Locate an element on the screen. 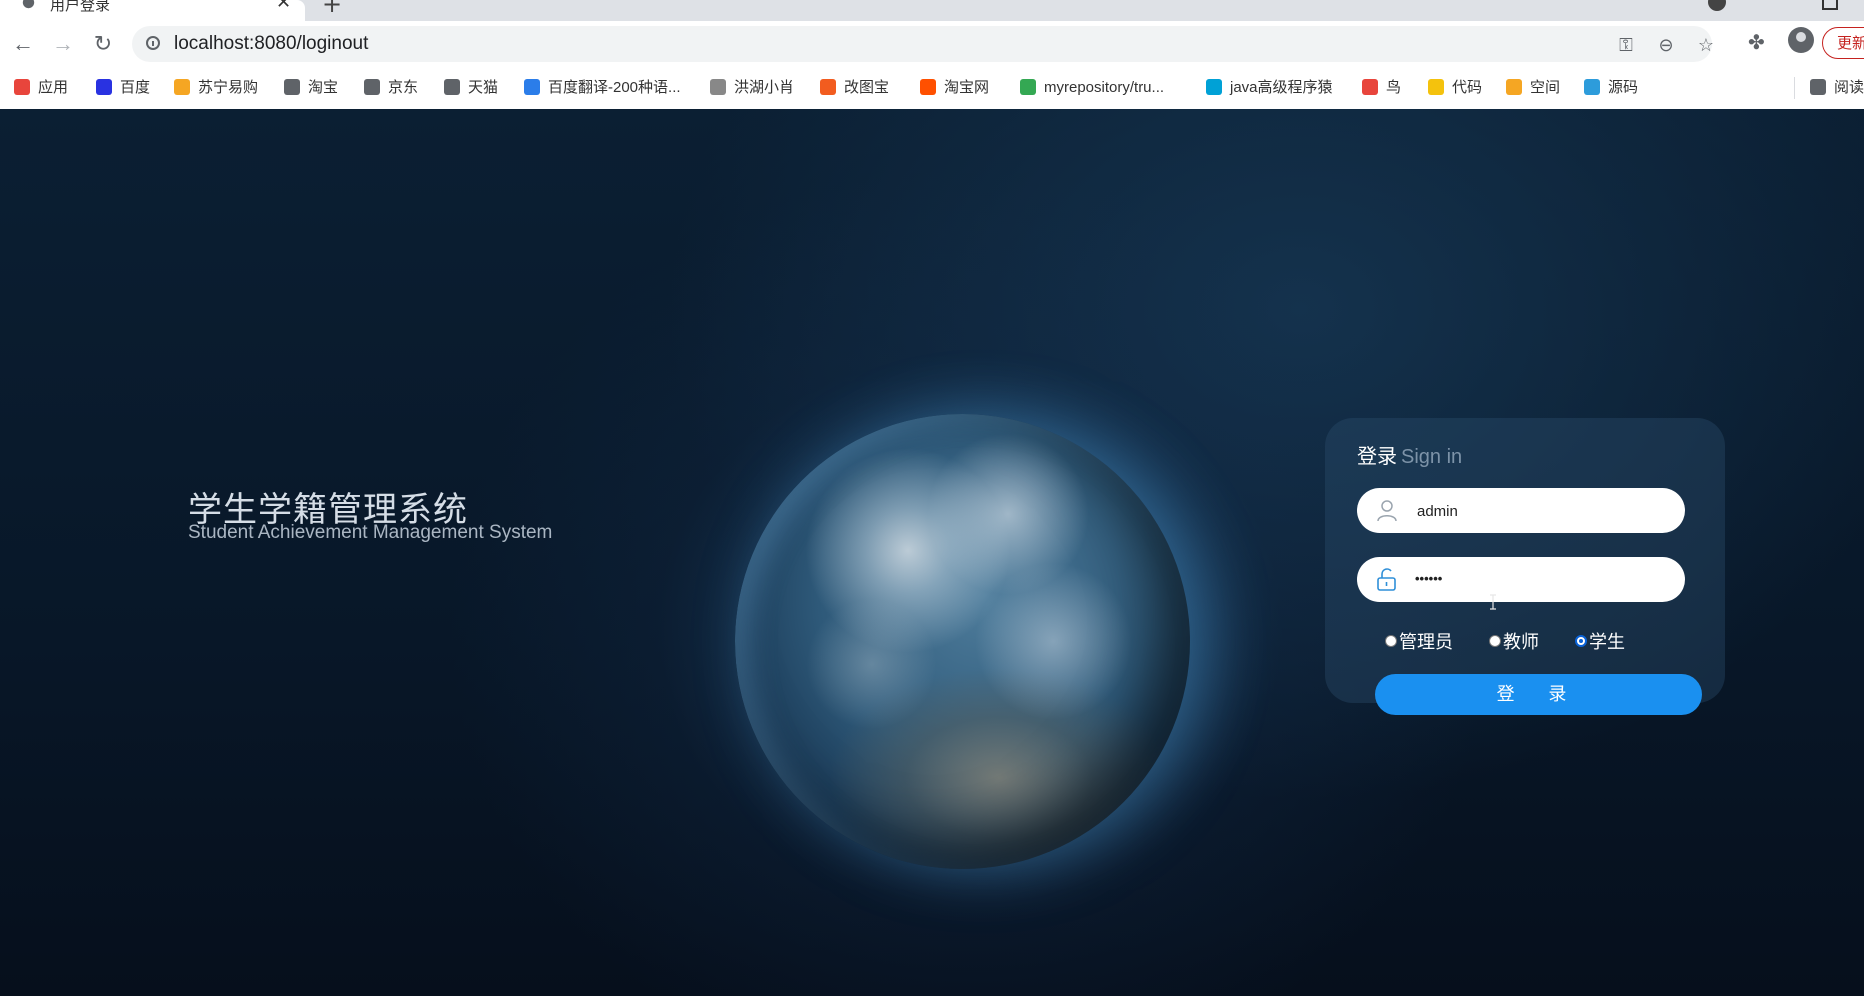 The width and height of the screenshot is (1864, 996). text-cursor-icon is located at coordinates (1493, 602).